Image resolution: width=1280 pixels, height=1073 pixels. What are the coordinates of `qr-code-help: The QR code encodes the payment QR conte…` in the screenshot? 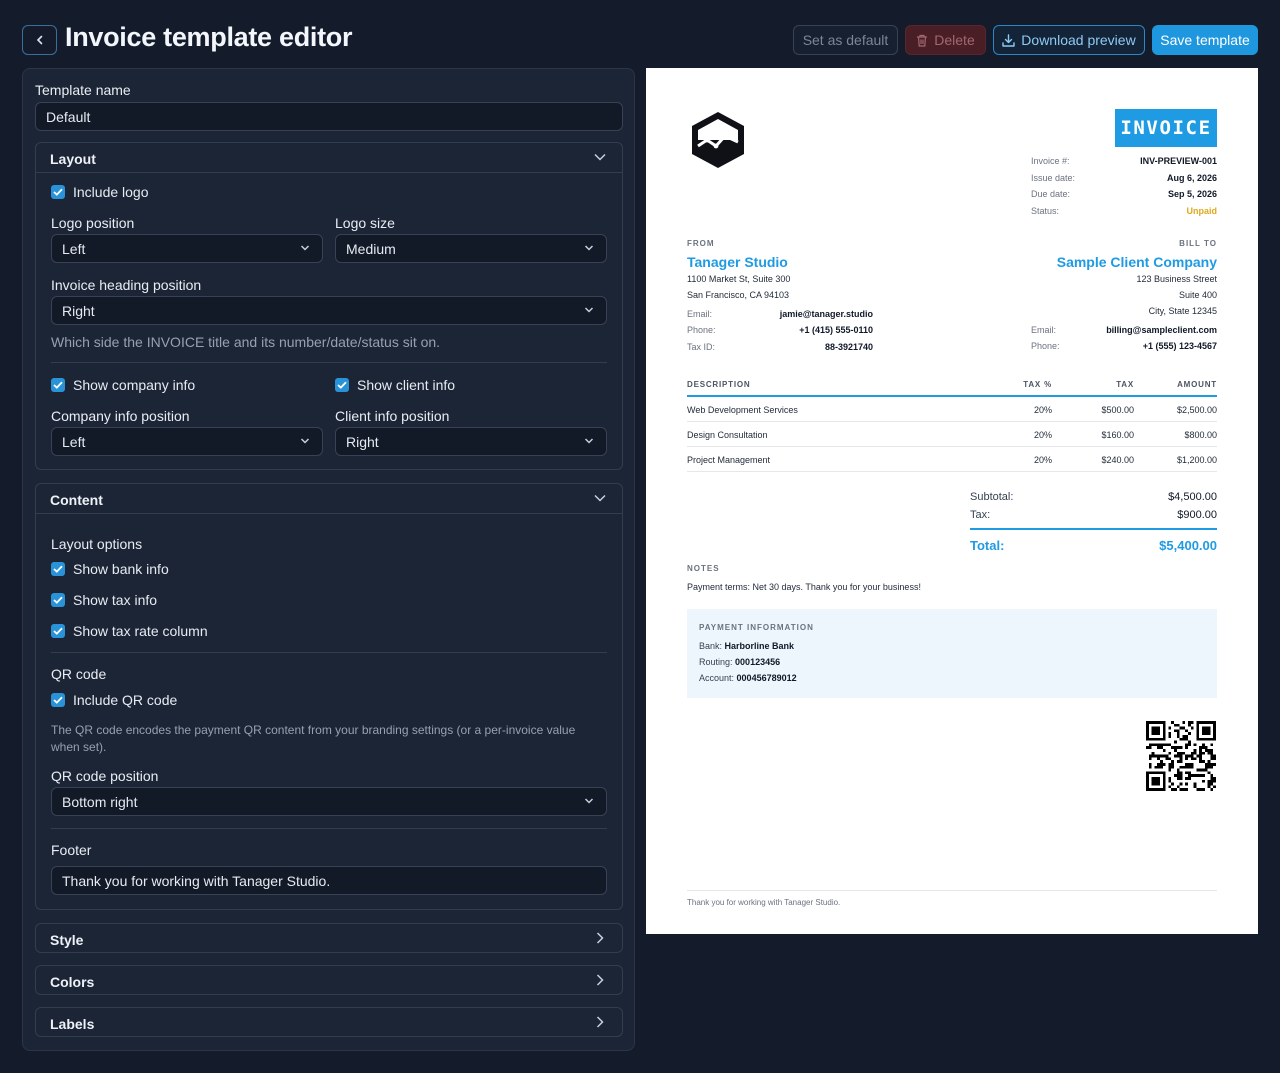 It's located at (313, 738).